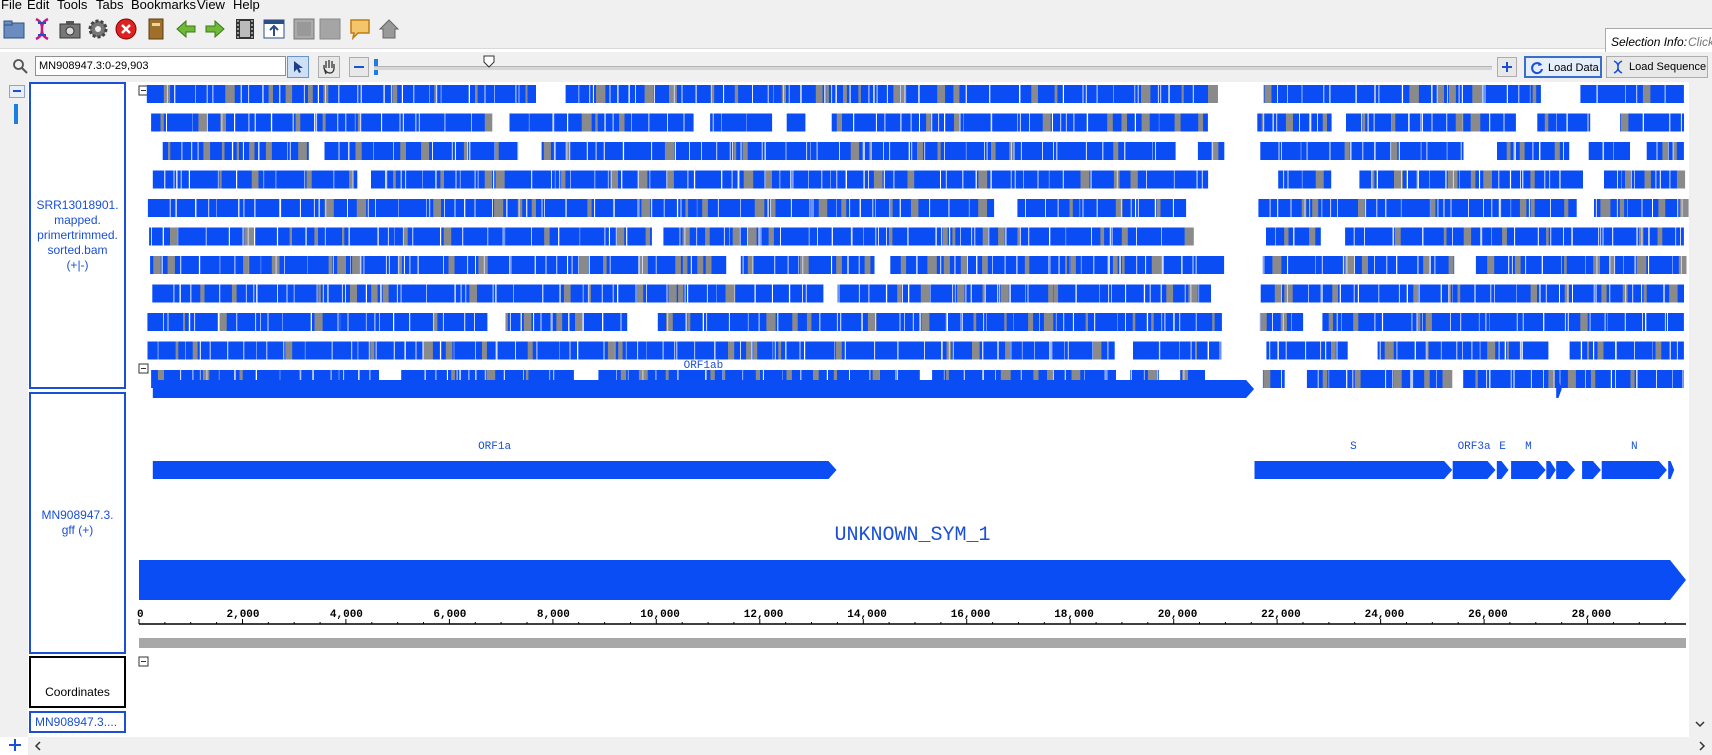 The height and width of the screenshot is (755, 1712). I want to click on collapse-all-button, so click(17, 91).